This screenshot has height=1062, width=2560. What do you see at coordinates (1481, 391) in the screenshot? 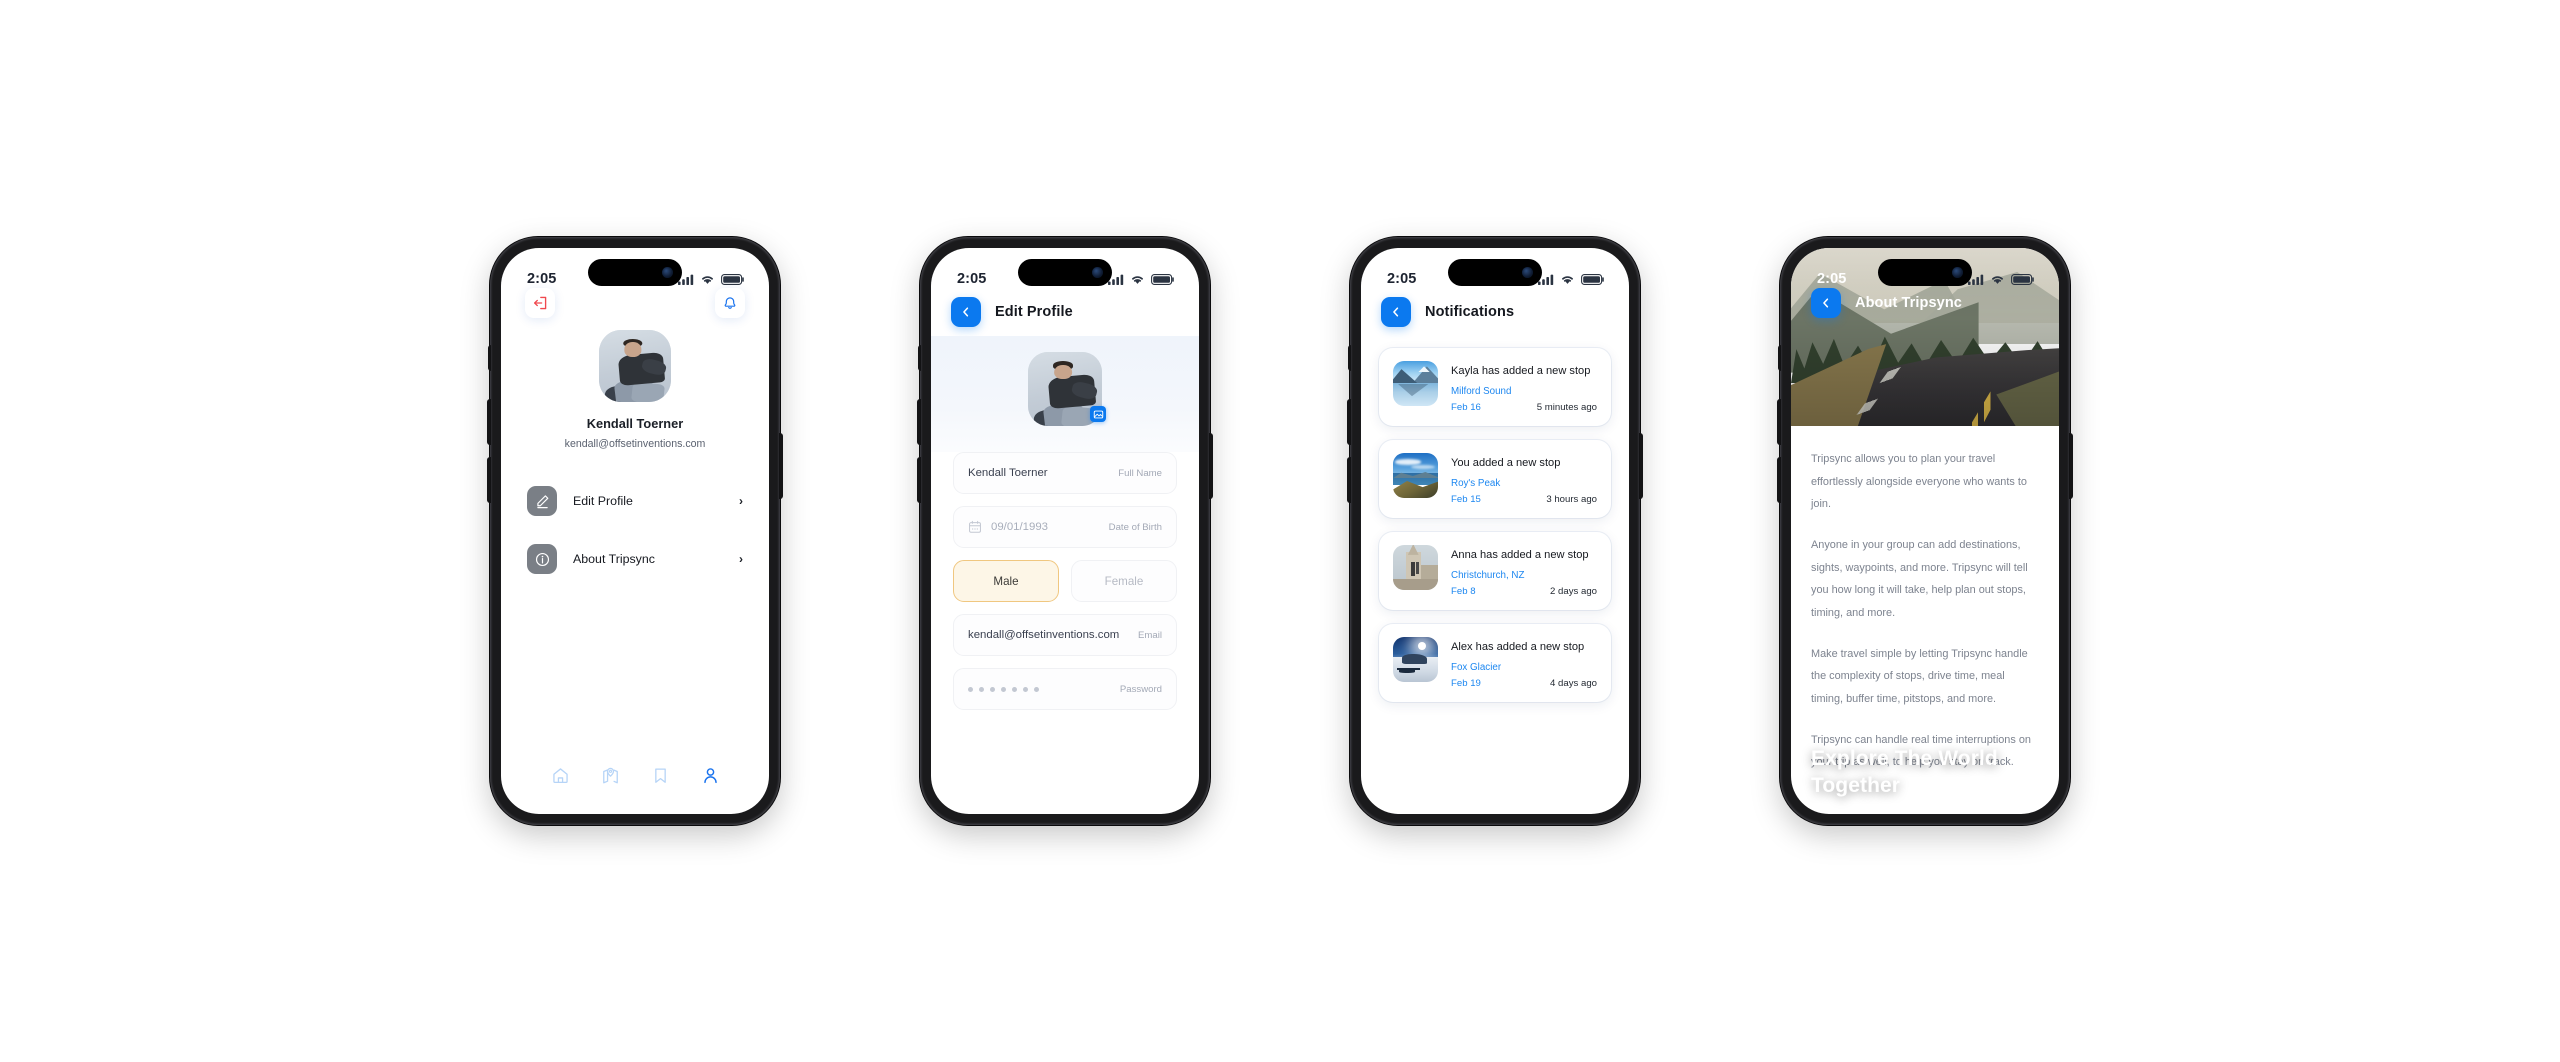
I see `notification-place: Milford Sound` at bounding box center [1481, 391].